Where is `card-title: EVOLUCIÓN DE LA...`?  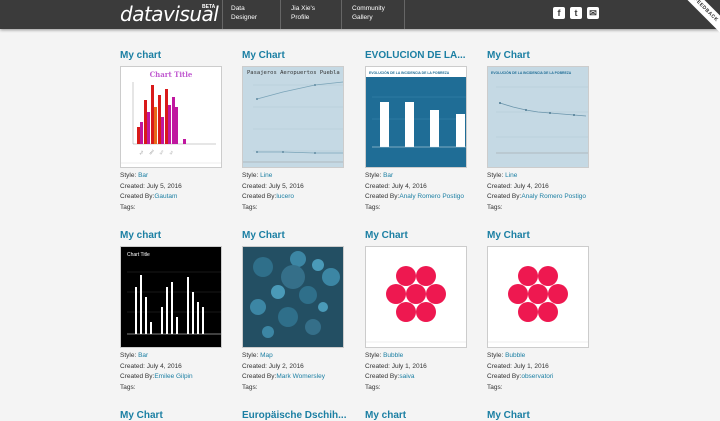 card-title: EVOLUCIÓN DE LA... is located at coordinates (417, 55).